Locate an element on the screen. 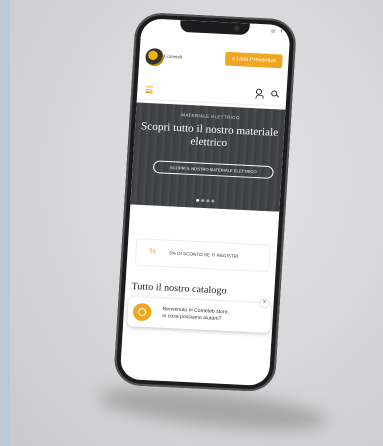  catalog-heading: Tutto il nostro catalogo is located at coordinates (179, 289).